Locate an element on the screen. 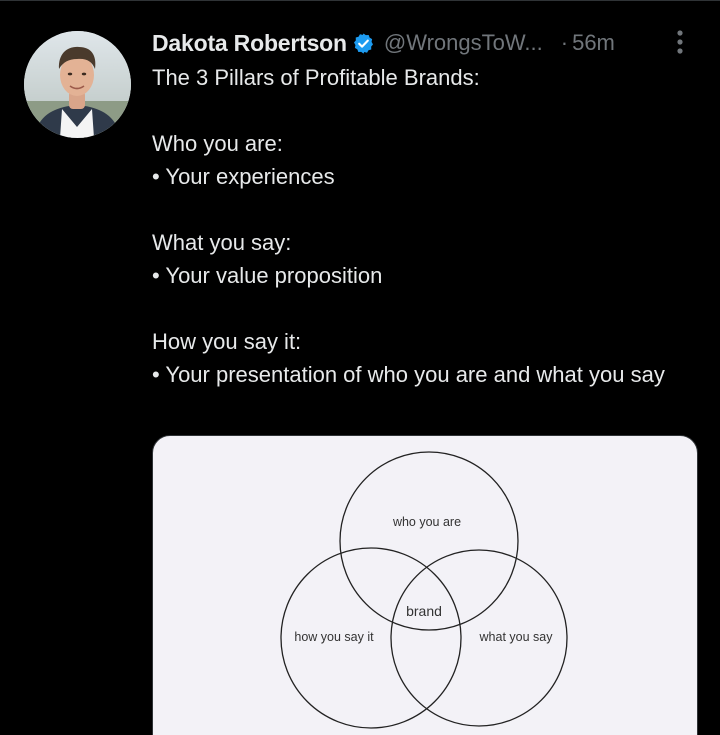 The height and width of the screenshot is (735, 720). tweet-line: • Your value proposition is located at coordinates (267, 275).